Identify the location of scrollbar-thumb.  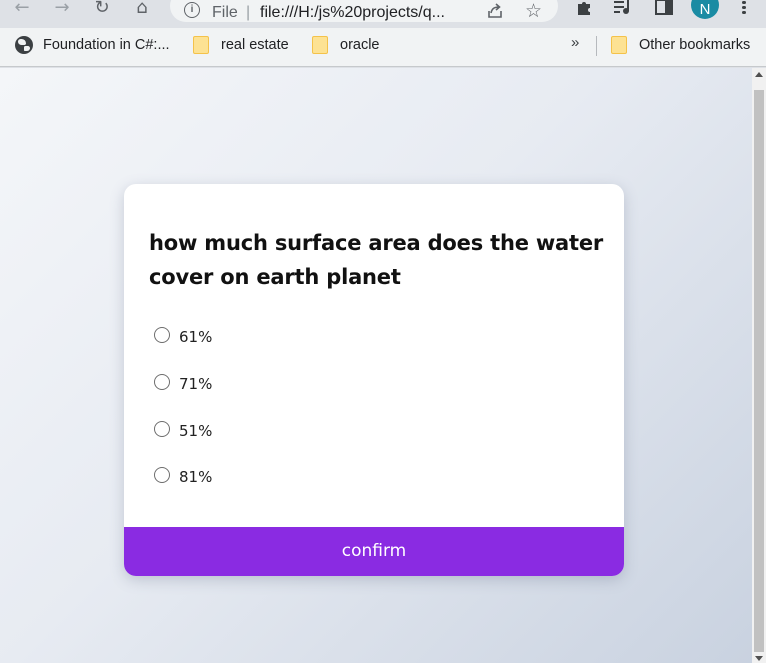
(759, 371).